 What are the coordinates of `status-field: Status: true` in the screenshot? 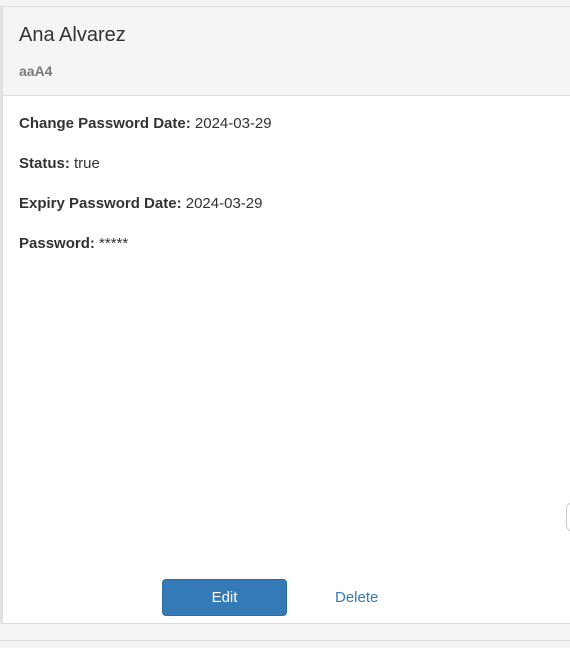 It's located at (59, 163).